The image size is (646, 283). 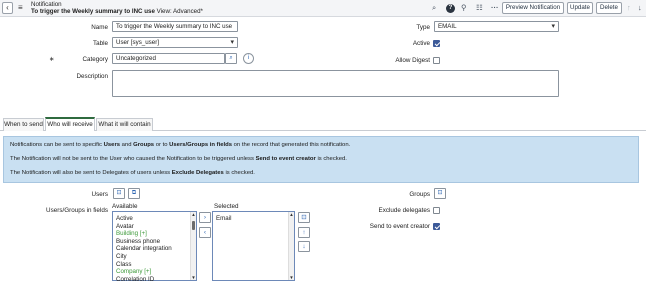 What do you see at coordinates (99, 27) in the screenshot?
I see `name-label: Name` at bounding box center [99, 27].